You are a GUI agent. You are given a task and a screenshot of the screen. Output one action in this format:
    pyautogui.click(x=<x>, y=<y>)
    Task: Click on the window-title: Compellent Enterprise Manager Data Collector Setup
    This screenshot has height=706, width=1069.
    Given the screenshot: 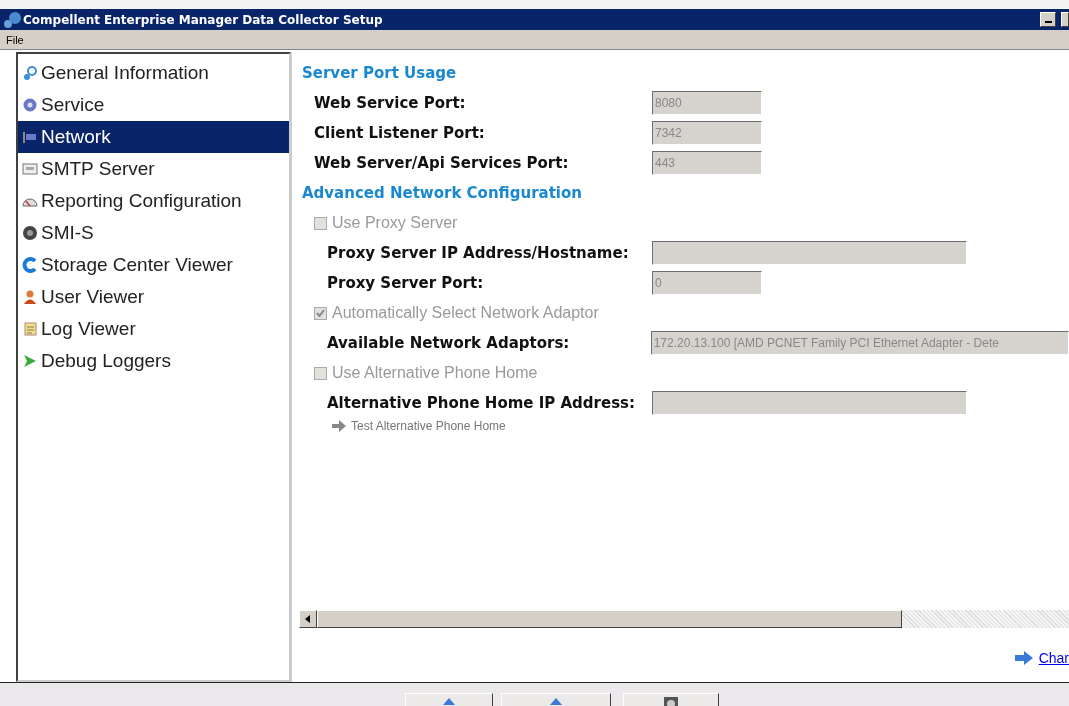 What is the action you would take?
    pyautogui.click(x=203, y=19)
    